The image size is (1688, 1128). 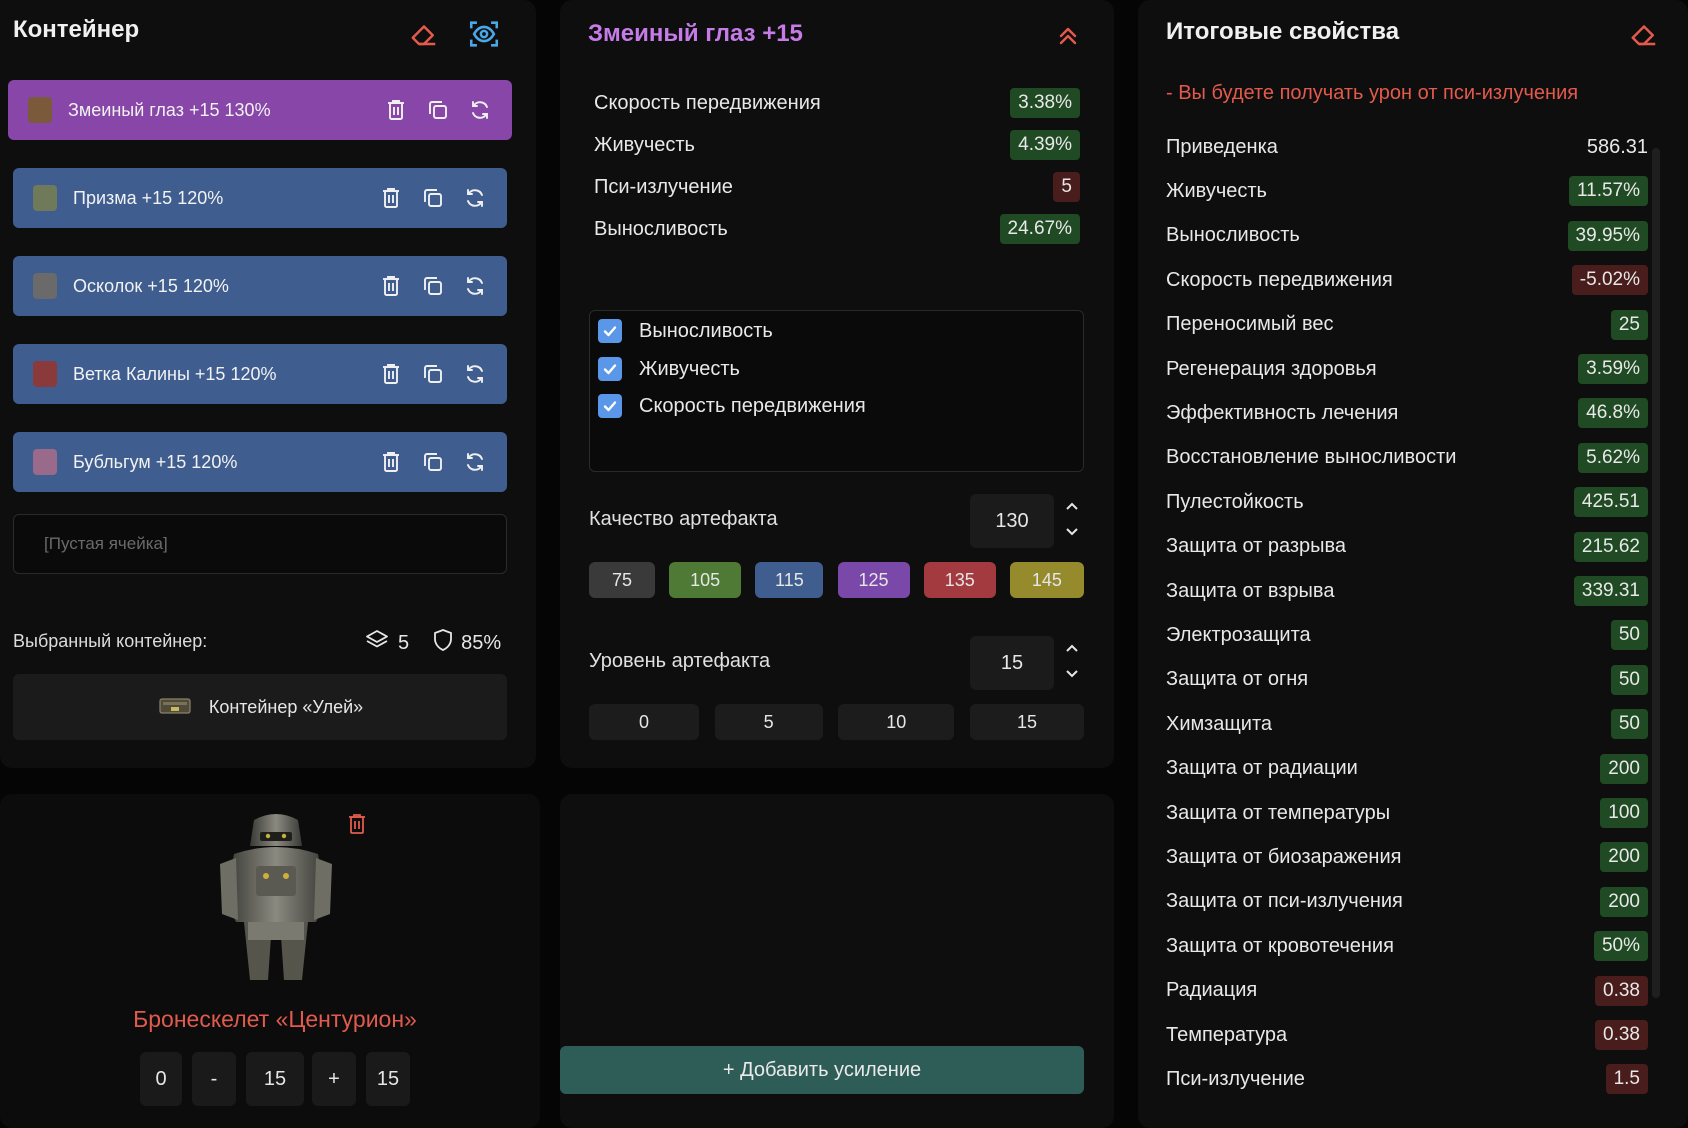 I want to click on summary-row-label: Выносливость, so click(x=1233, y=235).